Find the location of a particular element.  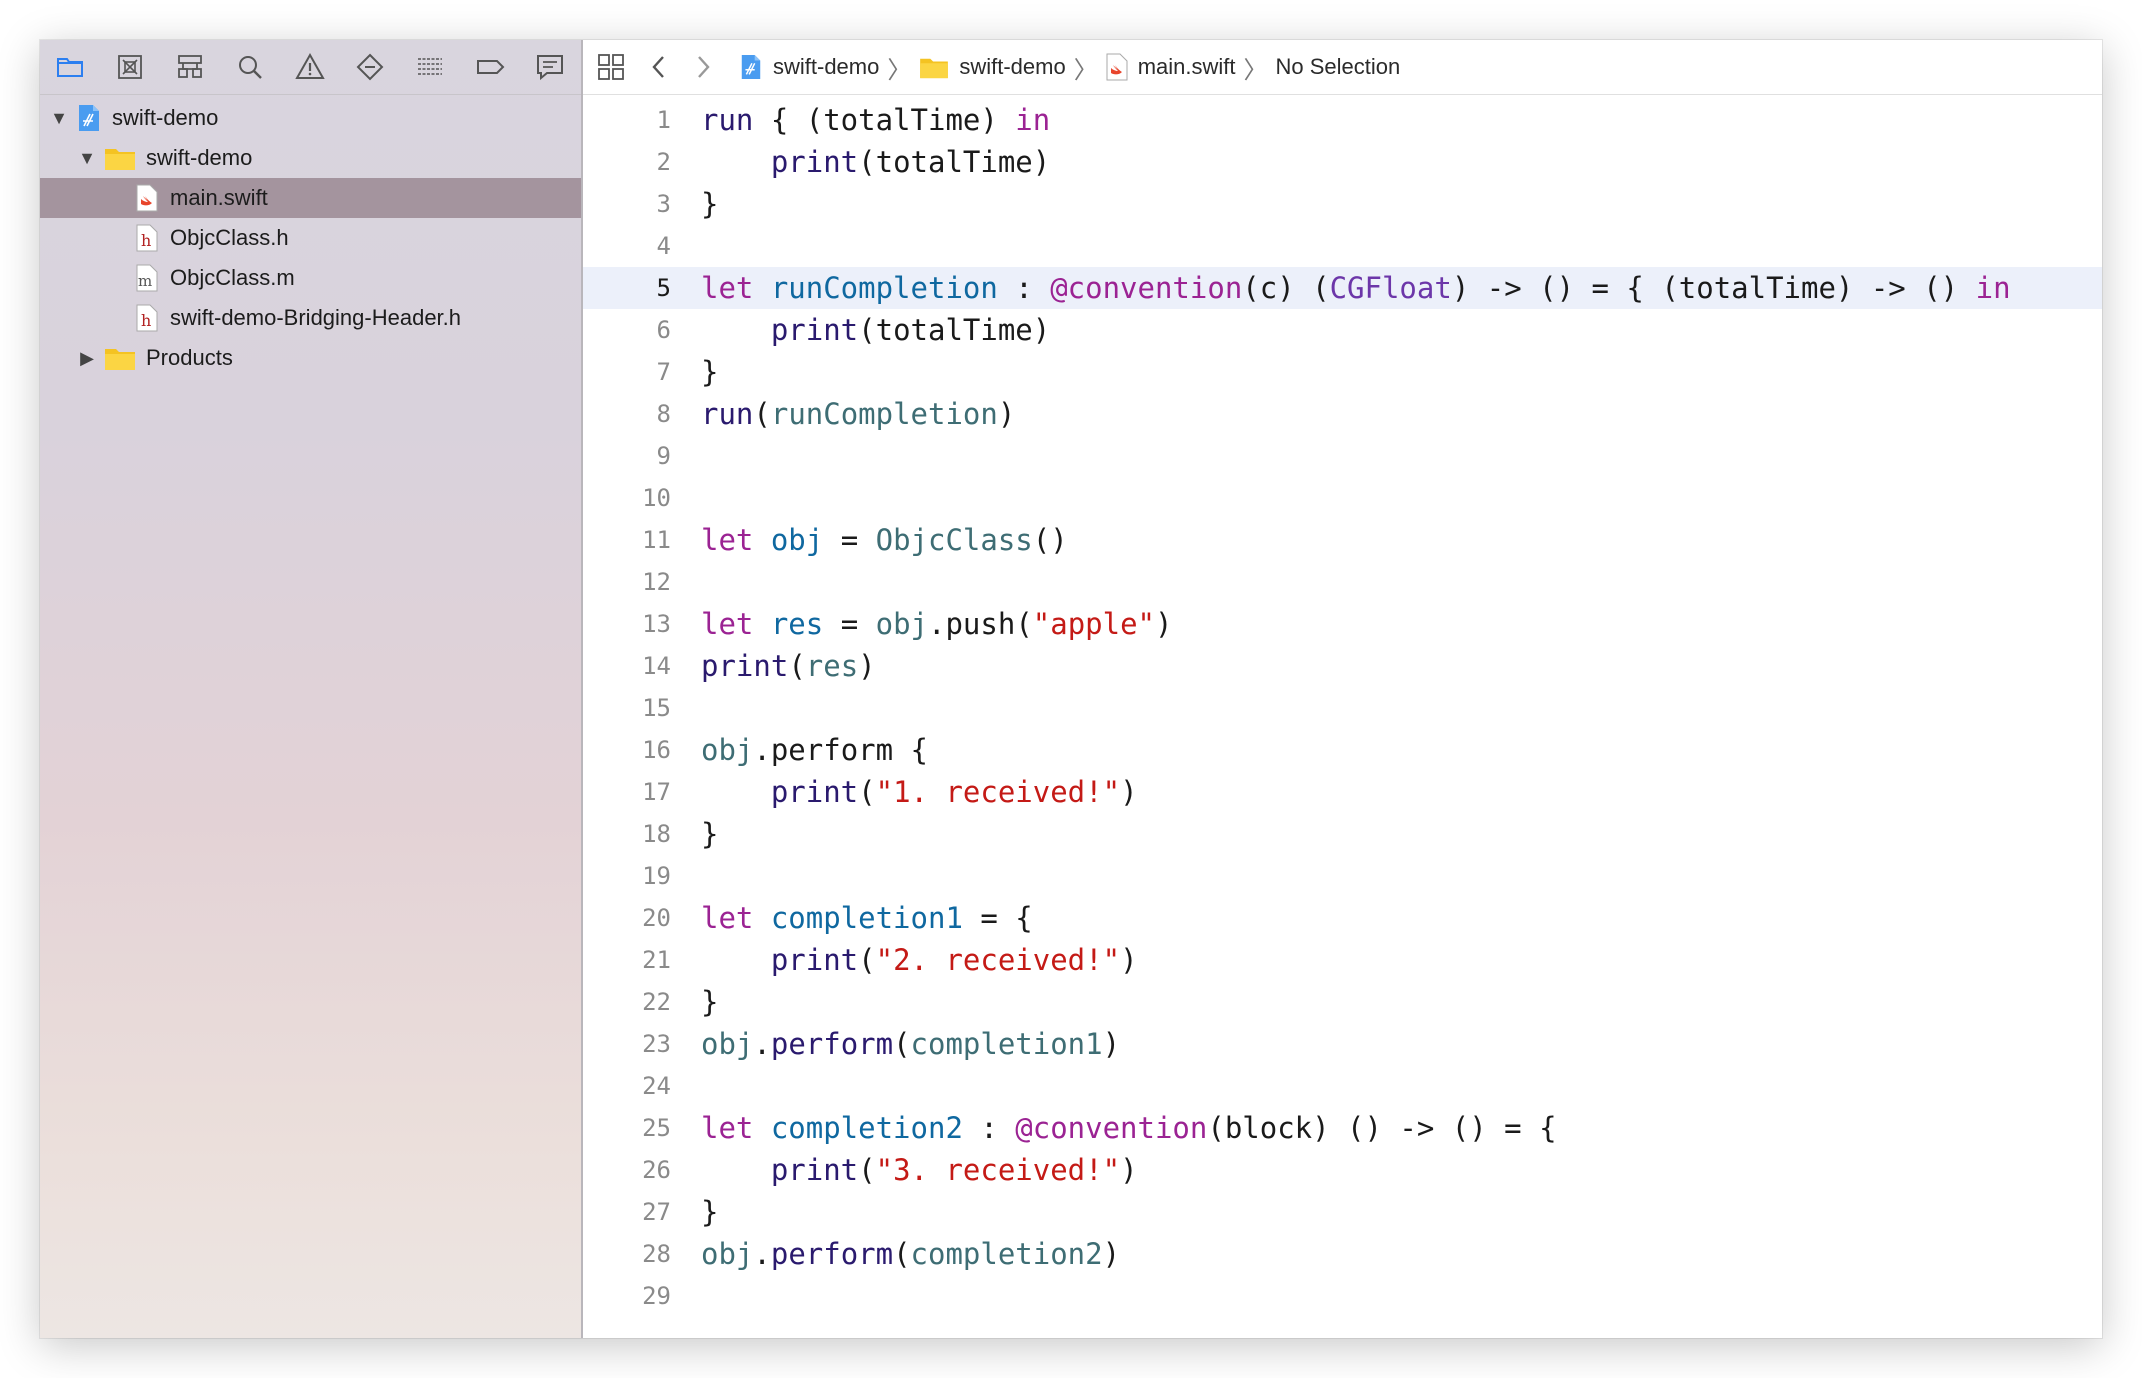

jumpbar-file: main.swift is located at coordinates (1171, 67).